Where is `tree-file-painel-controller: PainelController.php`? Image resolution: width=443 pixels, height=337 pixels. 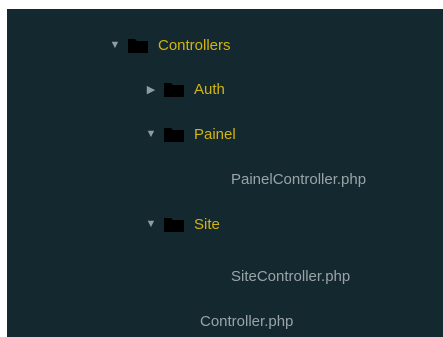 tree-file-painel-controller: PainelController.php is located at coordinates (298, 179).